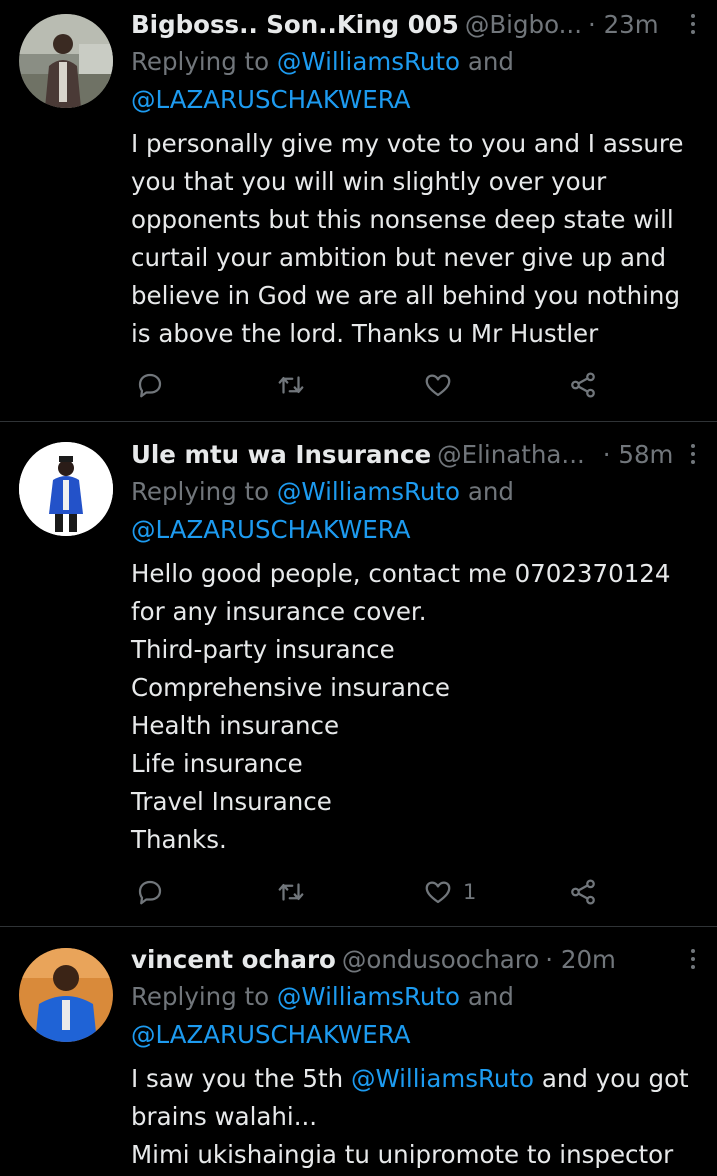 This screenshot has height=1176, width=717. What do you see at coordinates (233, 959) in the screenshot?
I see `display-name: vincent ocharo` at bounding box center [233, 959].